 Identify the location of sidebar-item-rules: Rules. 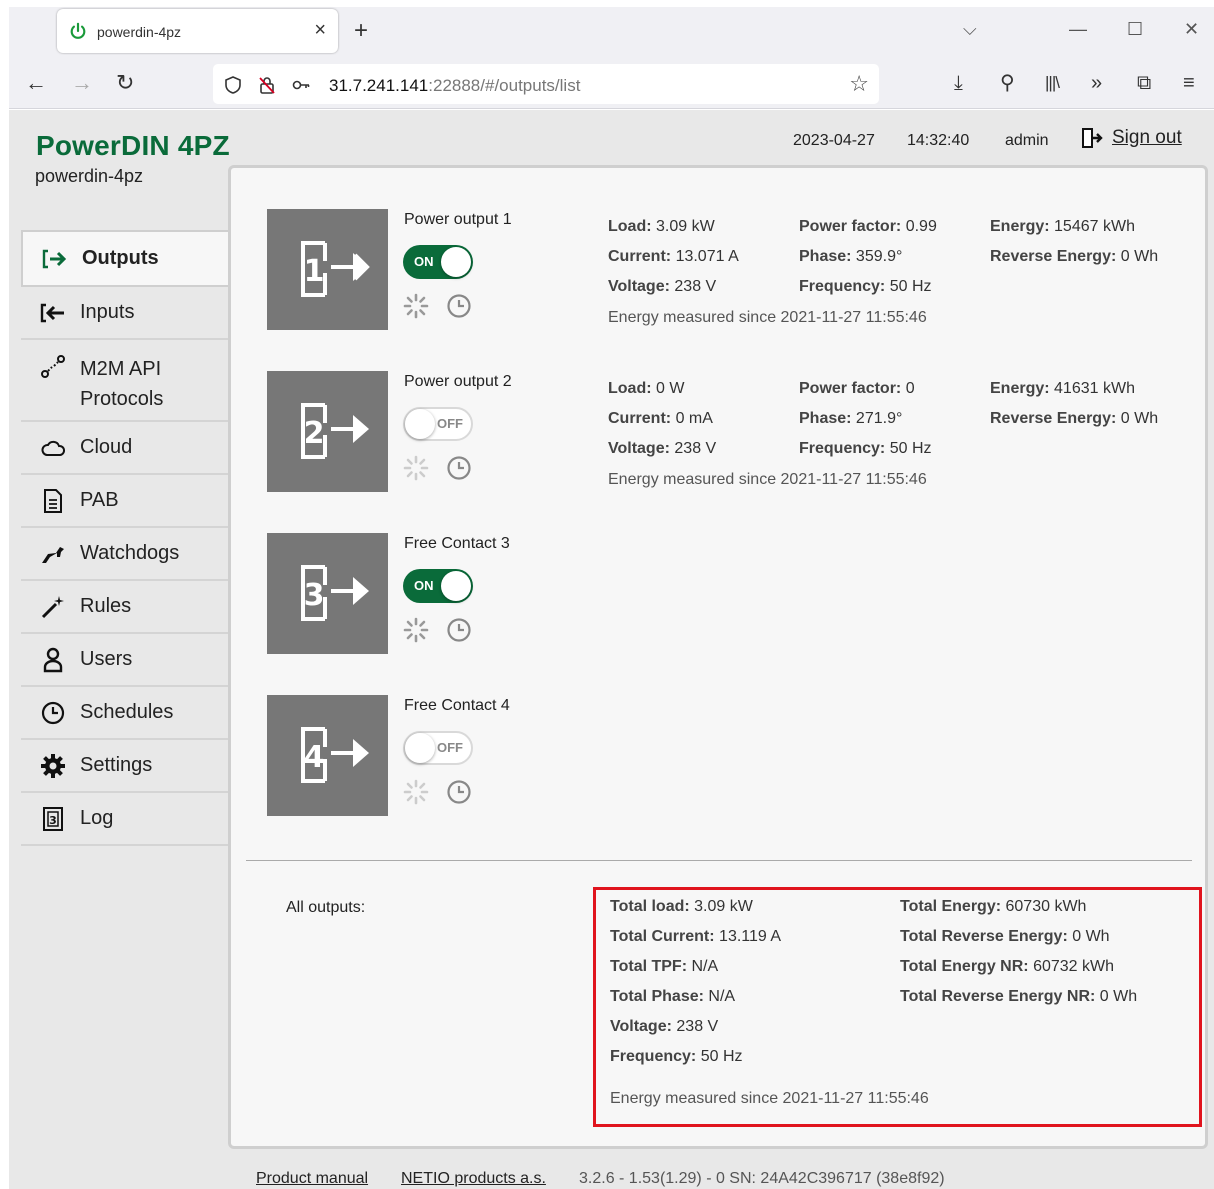
(124, 607).